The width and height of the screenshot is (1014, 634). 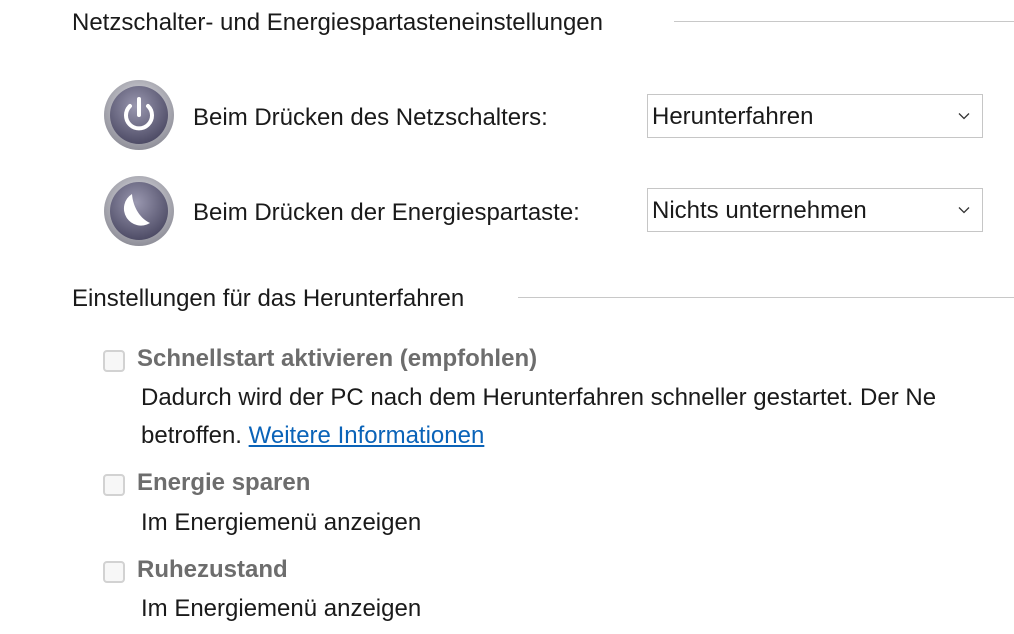 I want to click on fast-startup-title: Schnellstart aktivieren (empfohlen), so click(x=337, y=358).